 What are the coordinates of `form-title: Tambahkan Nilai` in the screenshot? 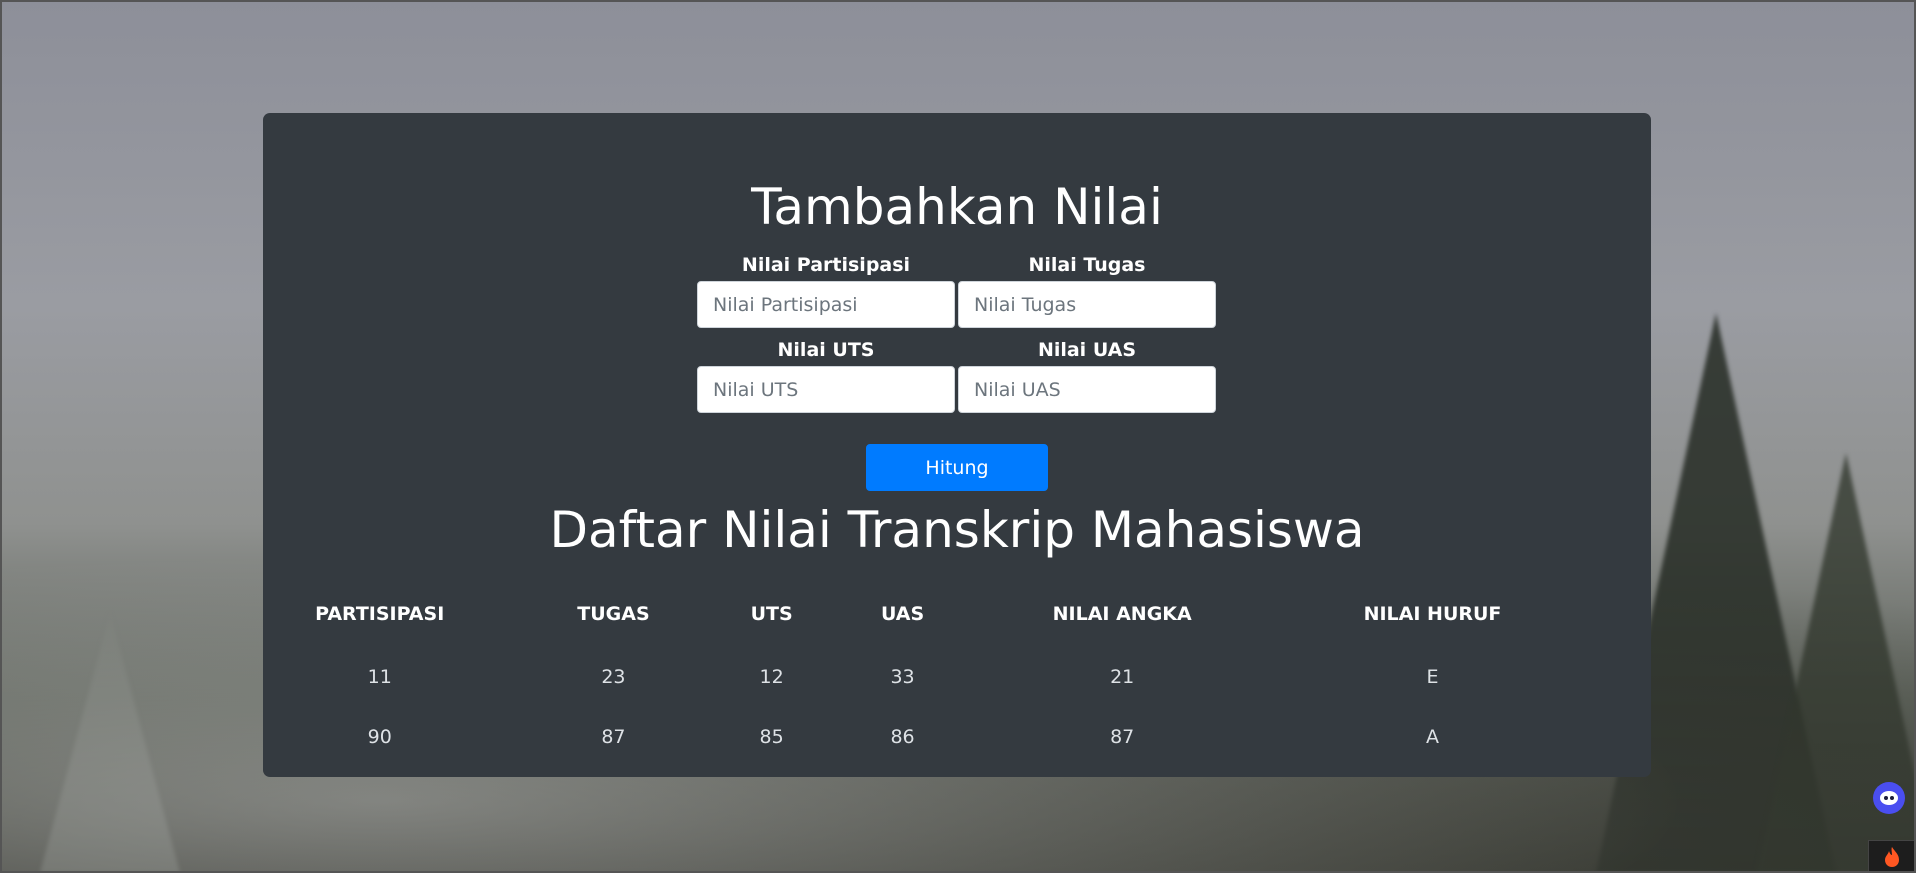 It's located at (957, 207).